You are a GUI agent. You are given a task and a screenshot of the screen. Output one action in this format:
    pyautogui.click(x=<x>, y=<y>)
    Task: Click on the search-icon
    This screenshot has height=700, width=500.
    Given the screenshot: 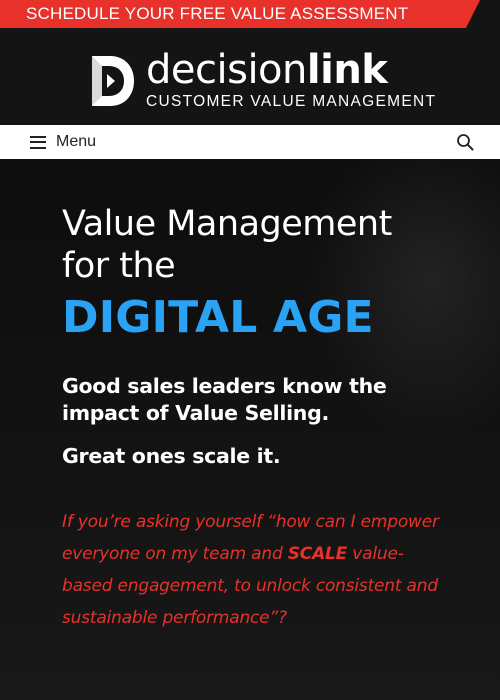 What is the action you would take?
    pyautogui.click(x=465, y=142)
    